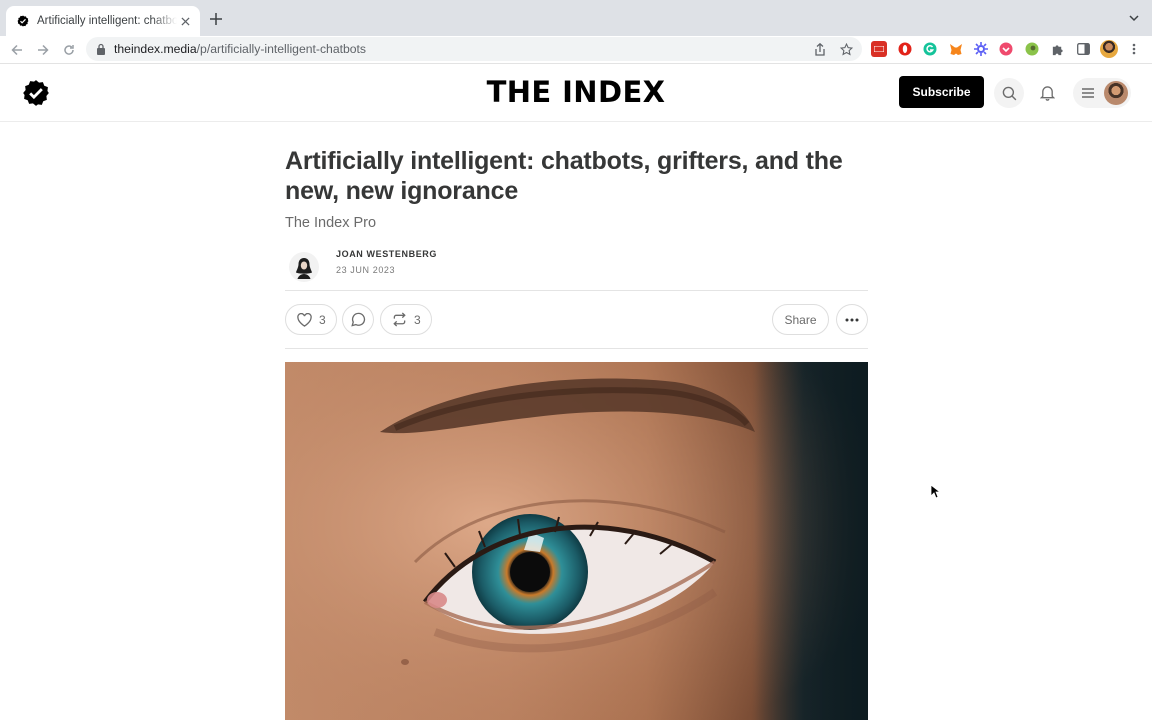  I want to click on heart-icon, so click(304, 320).